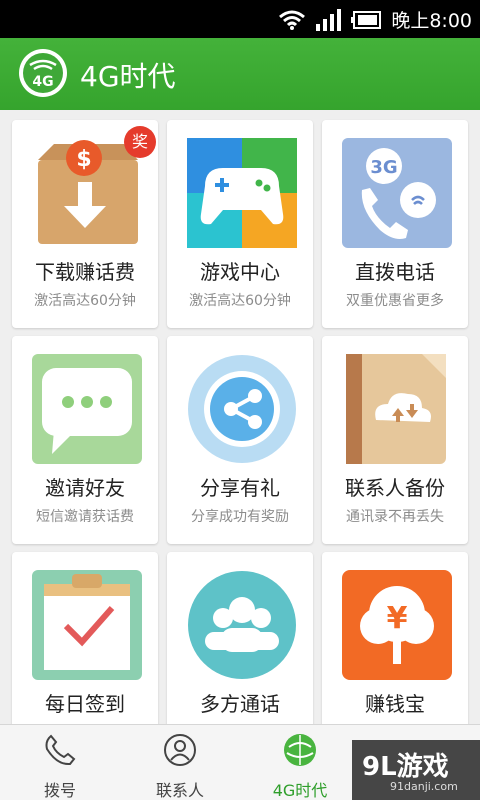 Image resolution: width=480 pixels, height=800 pixels. What do you see at coordinates (240, 517) in the screenshot?
I see `tile-subtitle: 分享成功有奖励` at bounding box center [240, 517].